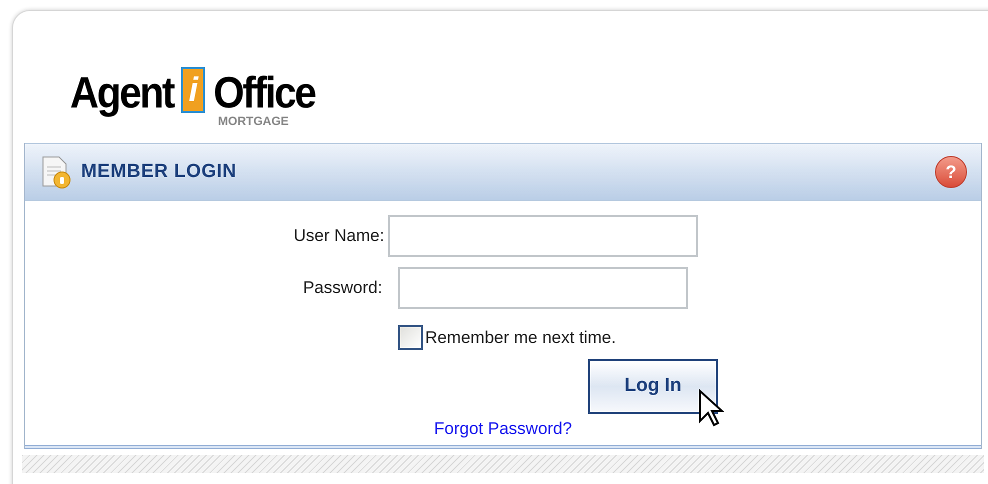  Describe the element at coordinates (339, 236) in the screenshot. I see `field-label: User Name:` at that location.